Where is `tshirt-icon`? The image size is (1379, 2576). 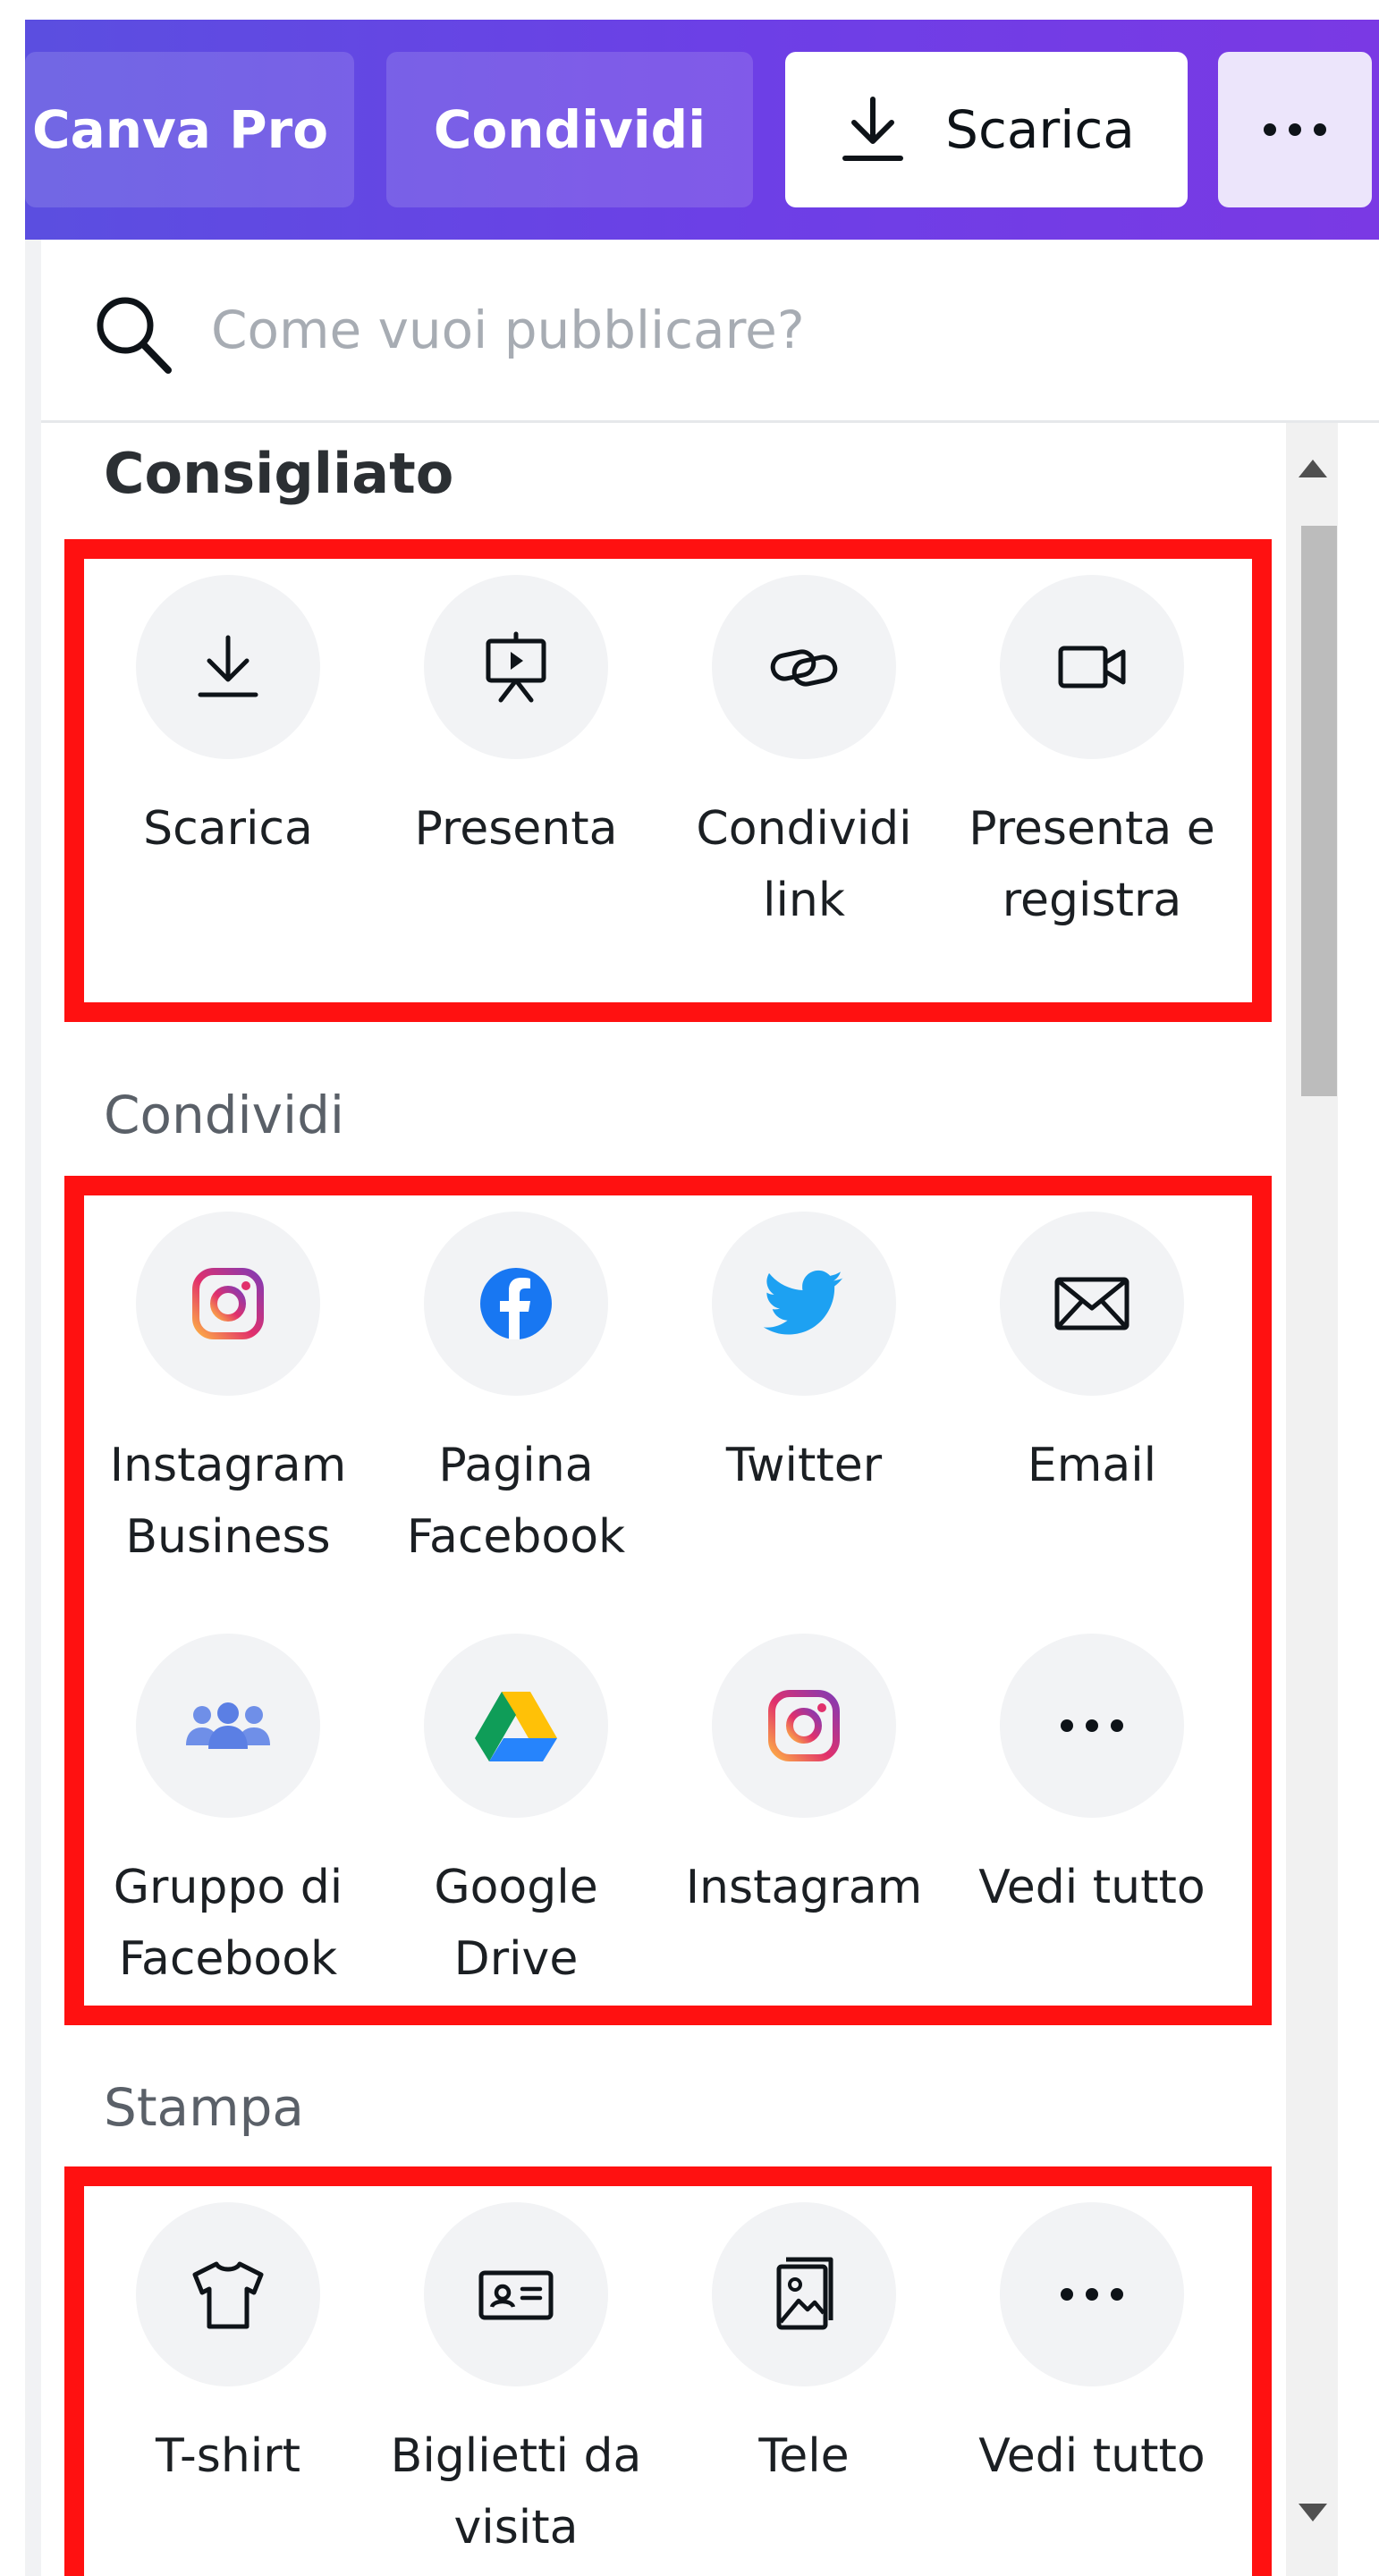 tshirt-icon is located at coordinates (228, 2295).